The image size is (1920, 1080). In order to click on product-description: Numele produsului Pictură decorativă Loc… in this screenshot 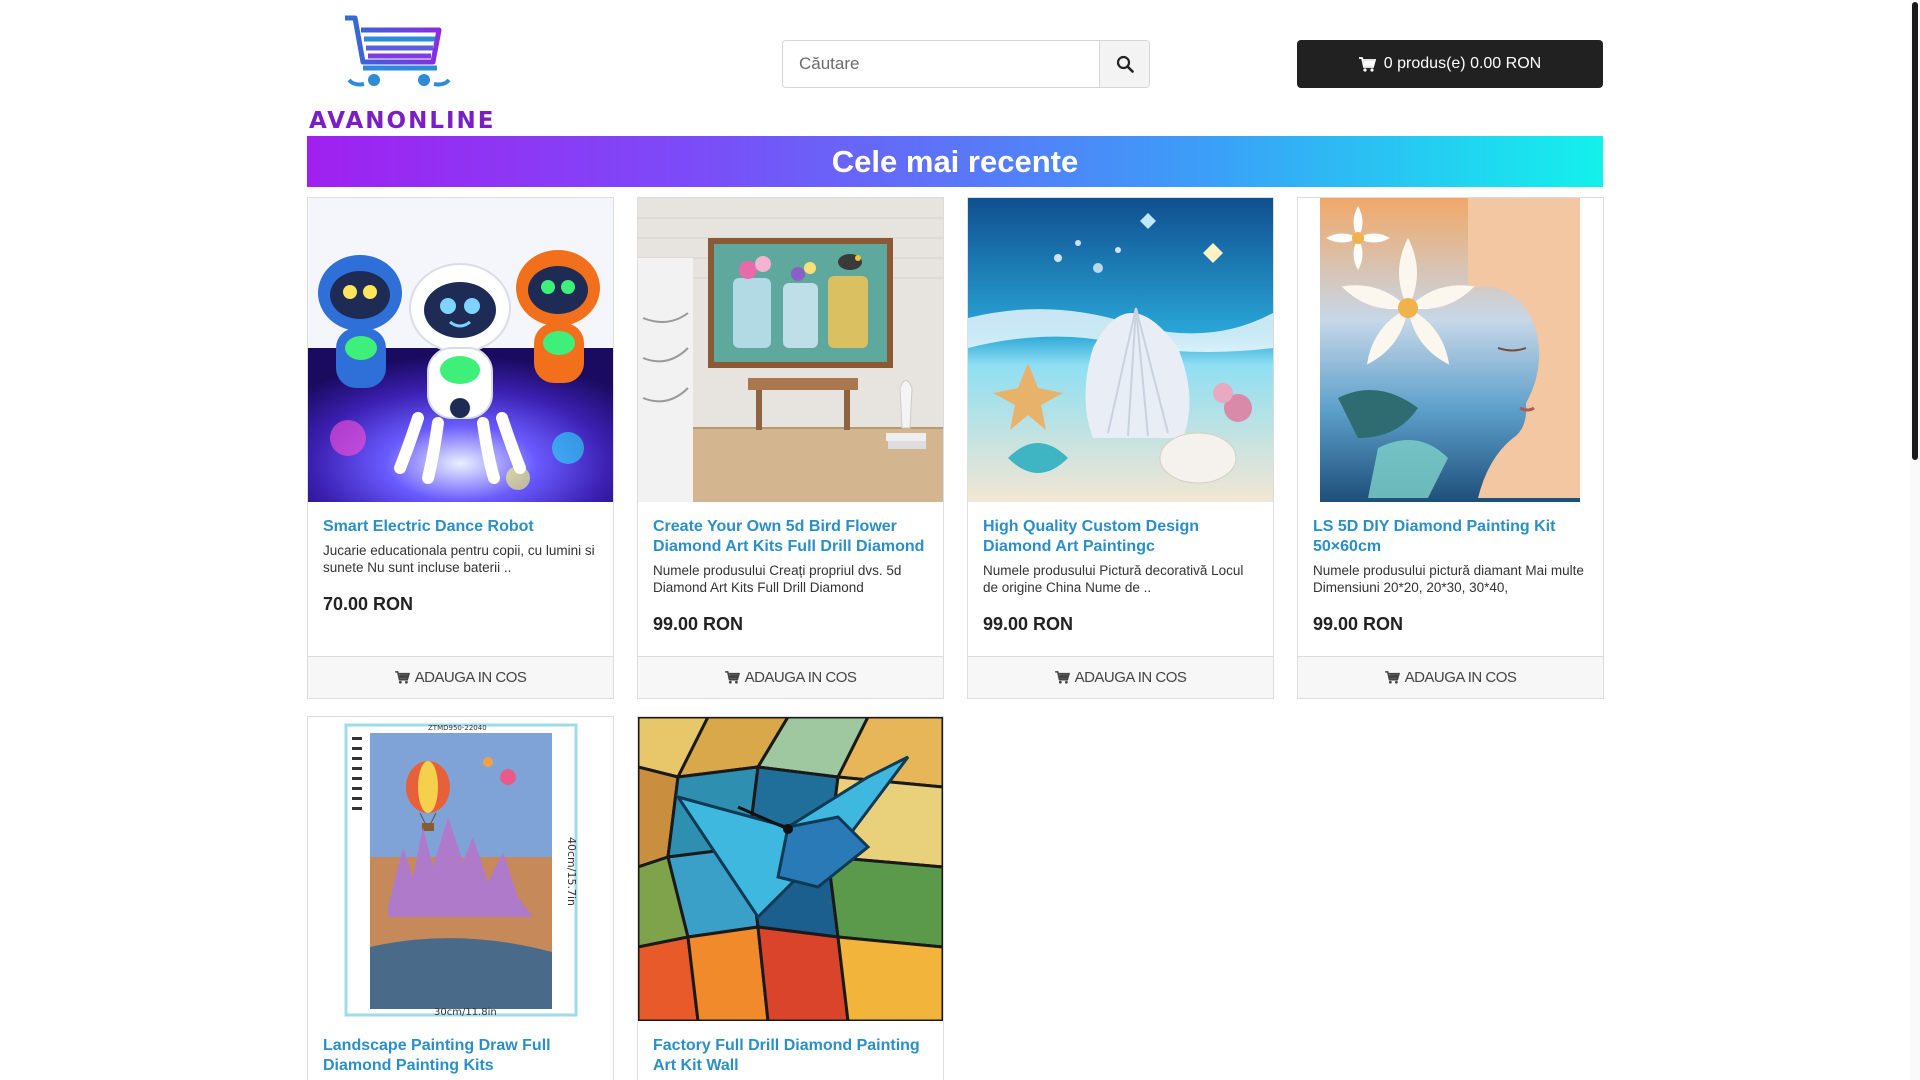, I will do `click(1113, 579)`.